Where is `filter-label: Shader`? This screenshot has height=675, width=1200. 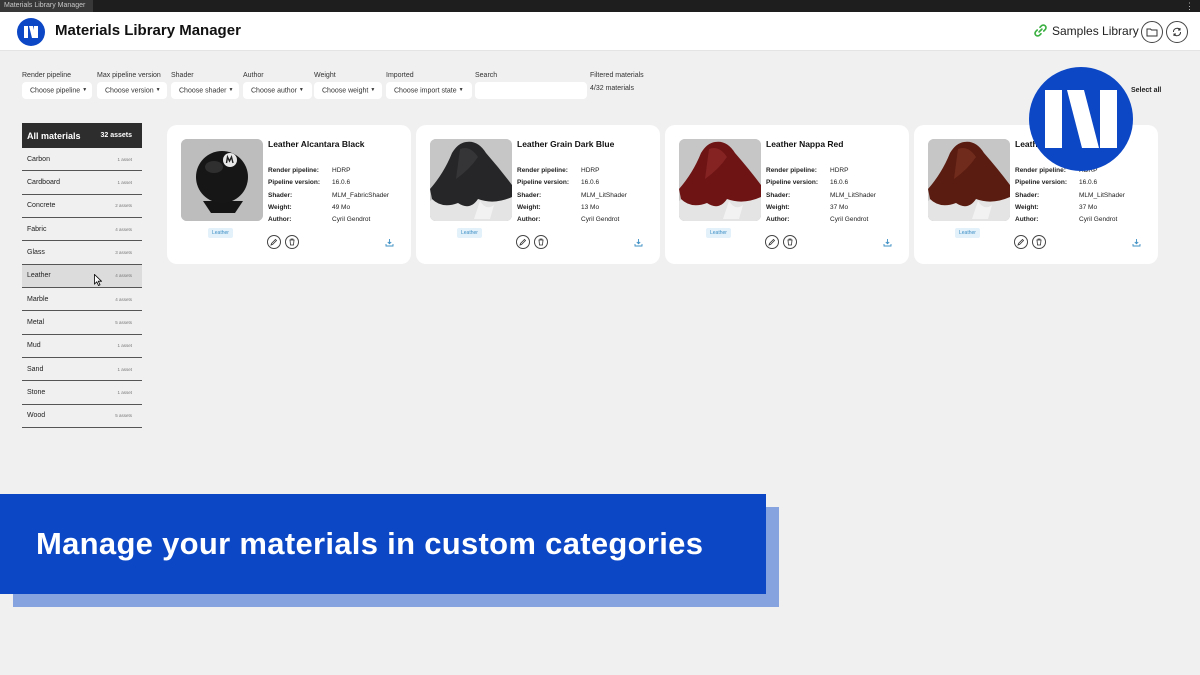 filter-label: Shader is located at coordinates (182, 75).